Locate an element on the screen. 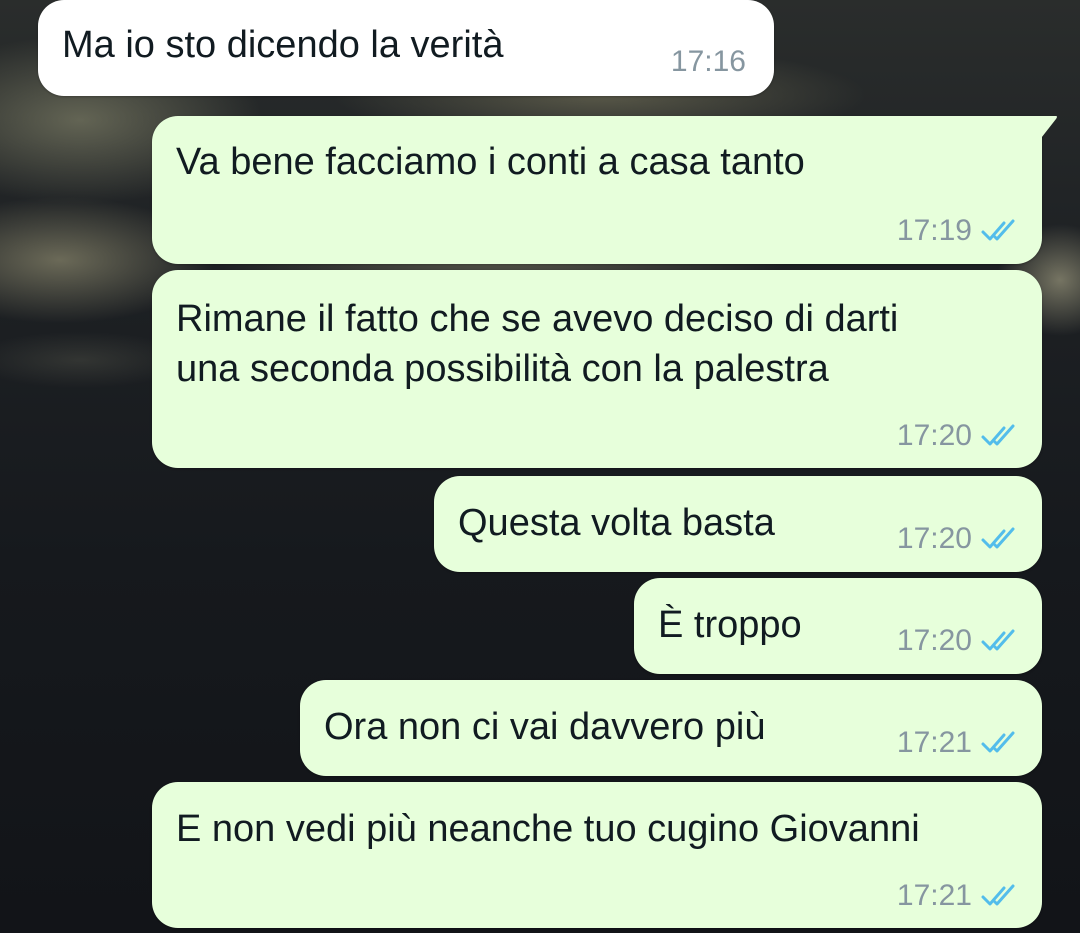  message-time: 17:19 is located at coordinates (934, 230).